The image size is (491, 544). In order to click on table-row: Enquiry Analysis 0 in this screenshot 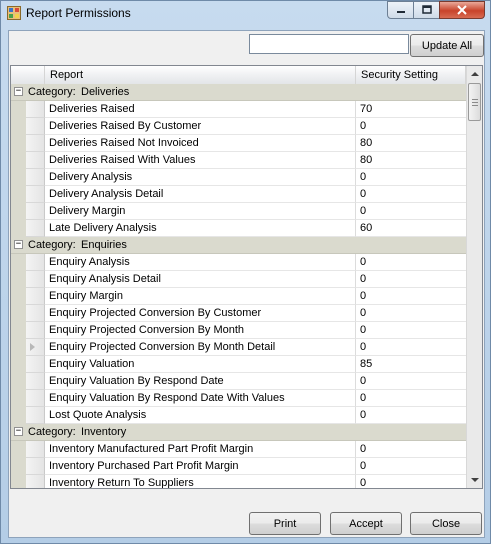, I will do `click(238, 262)`.